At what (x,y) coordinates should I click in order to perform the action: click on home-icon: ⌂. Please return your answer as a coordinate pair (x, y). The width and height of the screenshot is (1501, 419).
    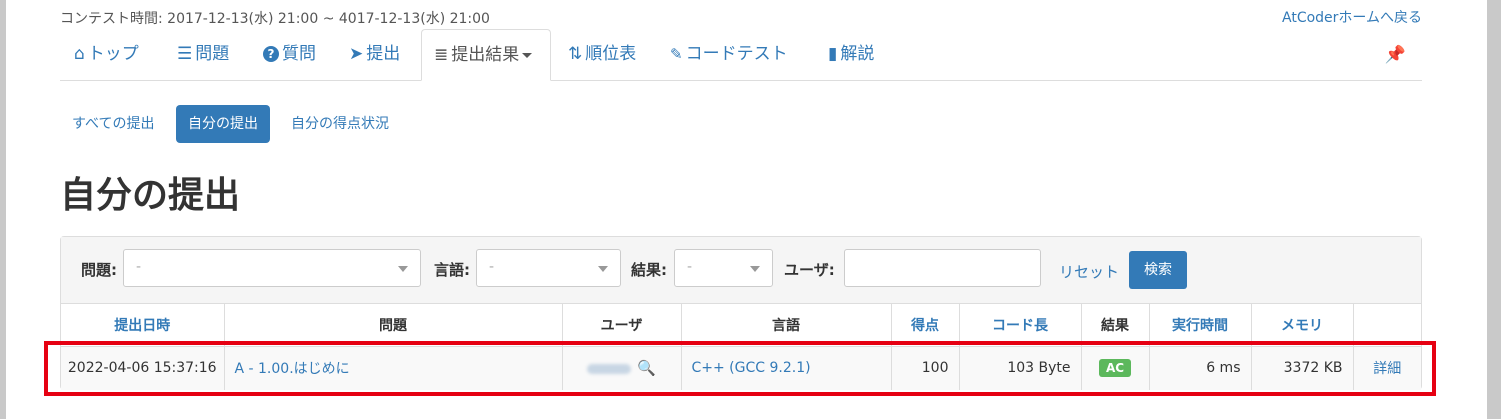
    Looking at the image, I should click on (79, 54).